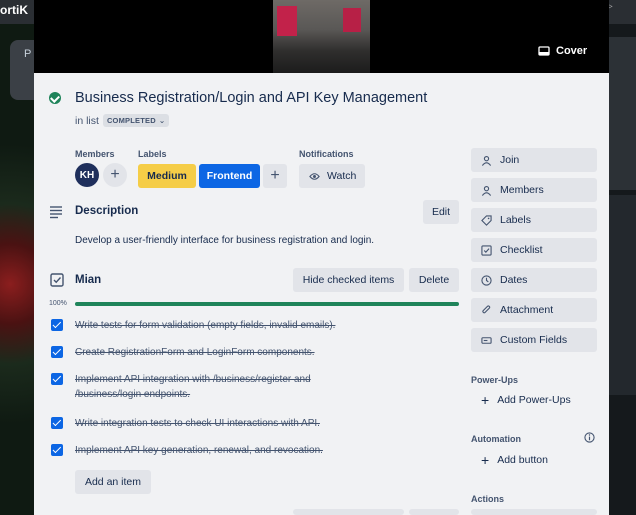 Image resolution: width=636 pixels, height=515 pixels. What do you see at coordinates (486, 340) in the screenshot?
I see `custom-fields-icon` at bounding box center [486, 340].